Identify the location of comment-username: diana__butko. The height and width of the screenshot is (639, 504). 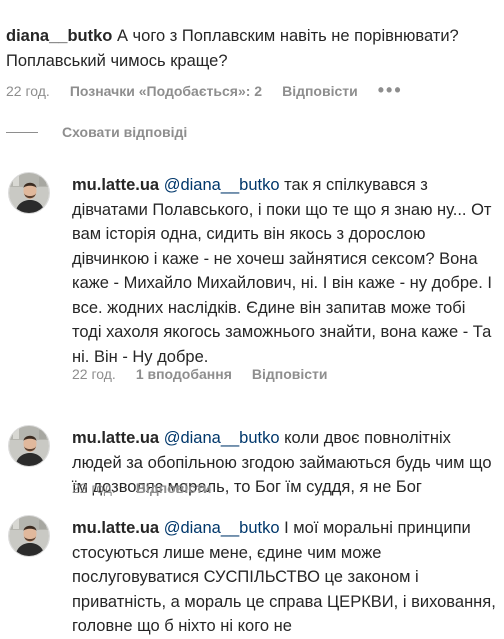
(59, 36).